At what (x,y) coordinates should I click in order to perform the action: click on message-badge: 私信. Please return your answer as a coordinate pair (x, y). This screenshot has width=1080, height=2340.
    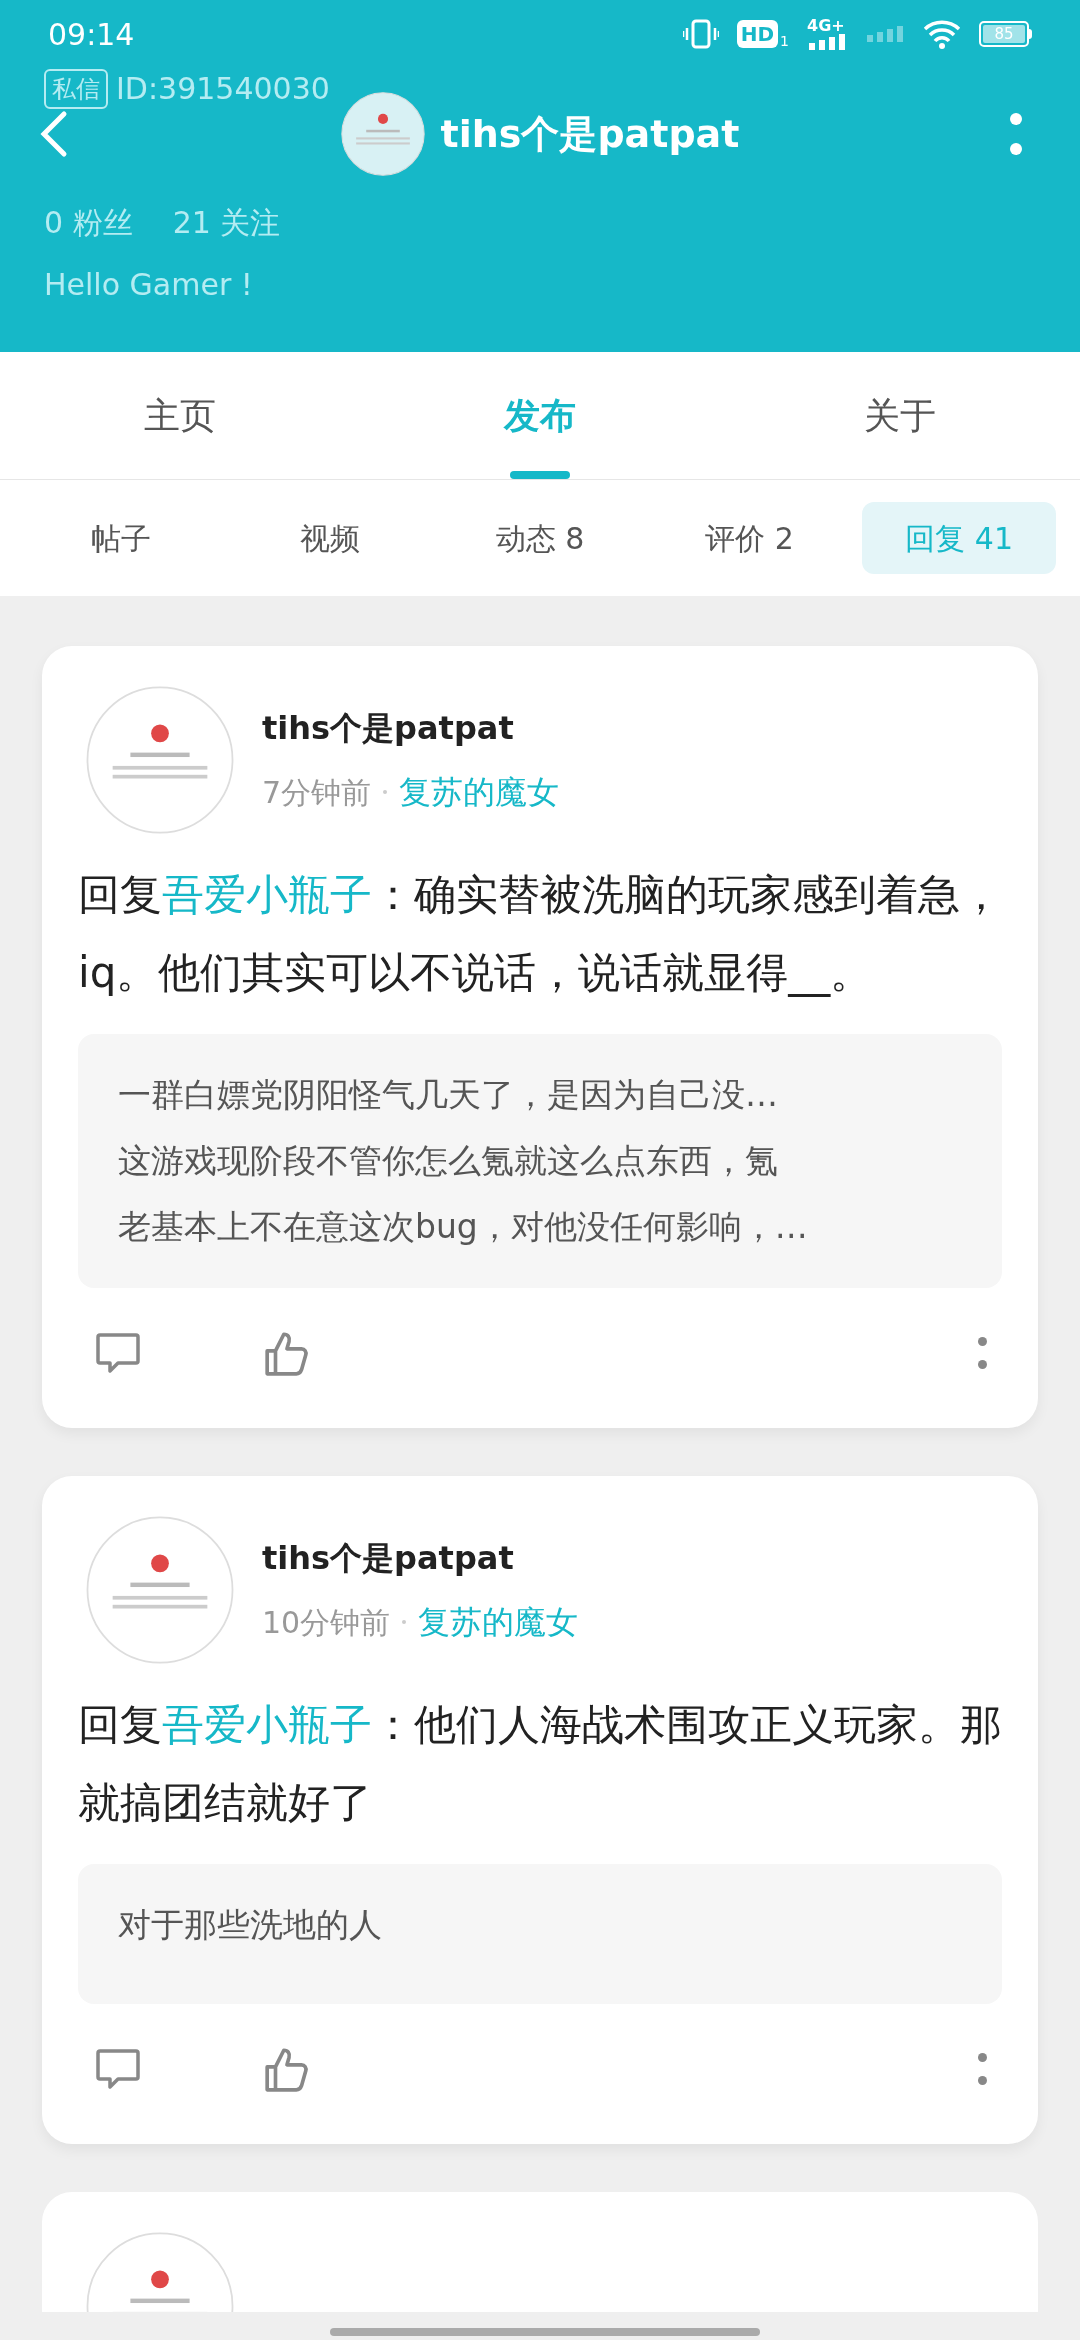
    Looking at the image, I should click on (76, 88).